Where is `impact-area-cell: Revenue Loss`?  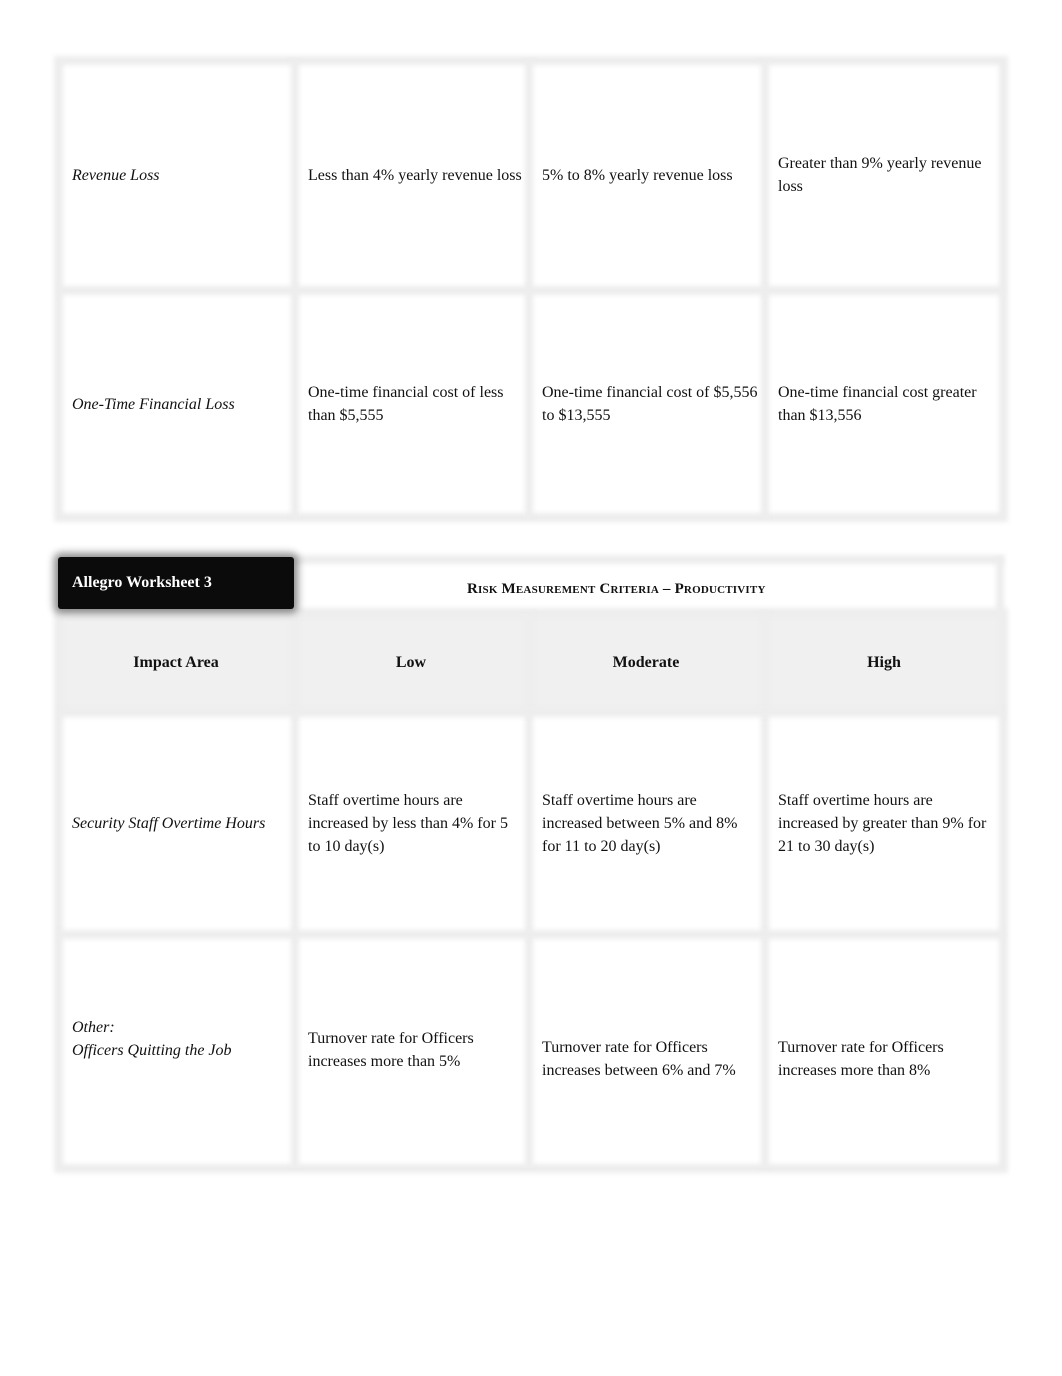 impact-area-cell: Revenue Loss is located at coordinates (176, 175).